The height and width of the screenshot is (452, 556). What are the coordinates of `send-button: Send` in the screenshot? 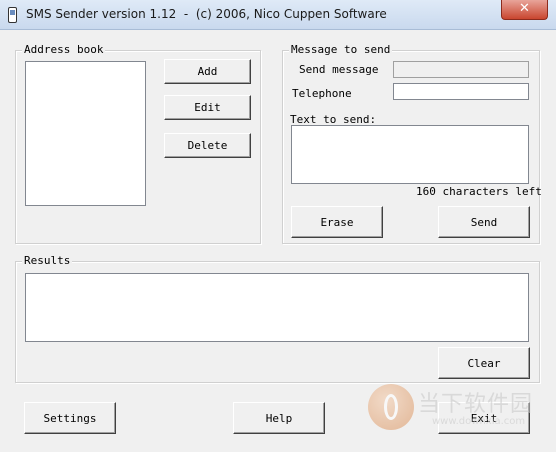 It's located at (484, 222).